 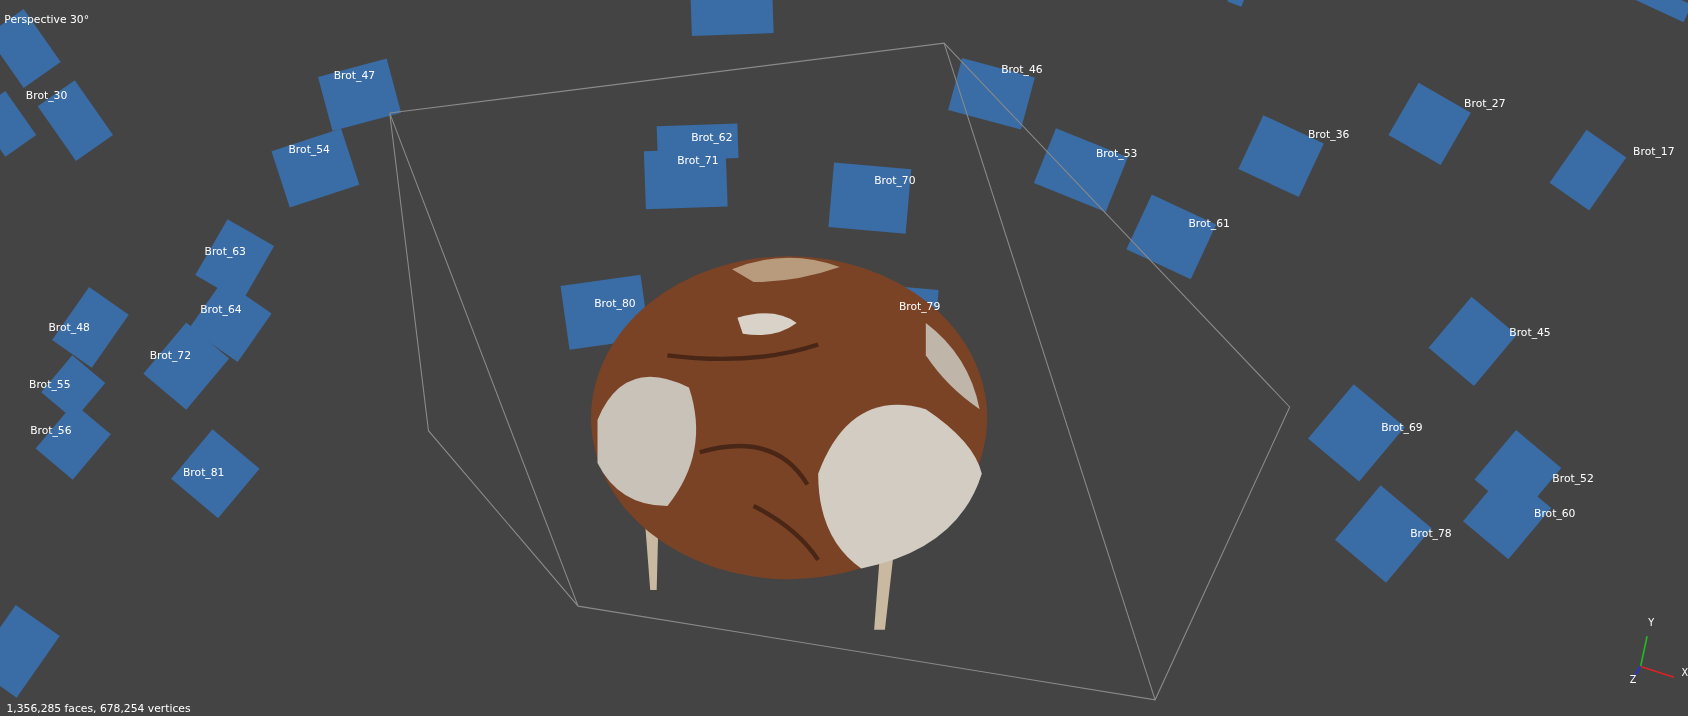 I want to click on camera-label: Brot_62, so click(x=712, y=138).